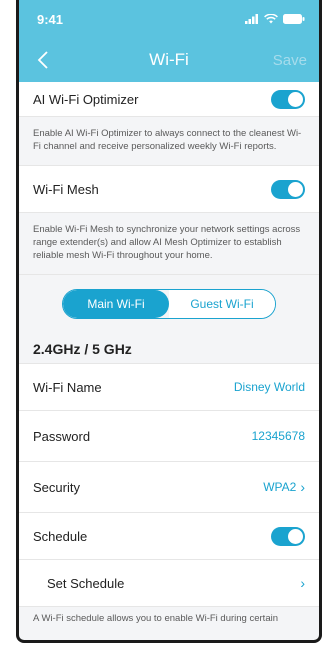 The height and width of the screenshot is (657, 328). Describe the element at coordinates (169, 387) in the screenshot. I see `wifi-name-row: Wi-Fi Name Disney World` at that location.